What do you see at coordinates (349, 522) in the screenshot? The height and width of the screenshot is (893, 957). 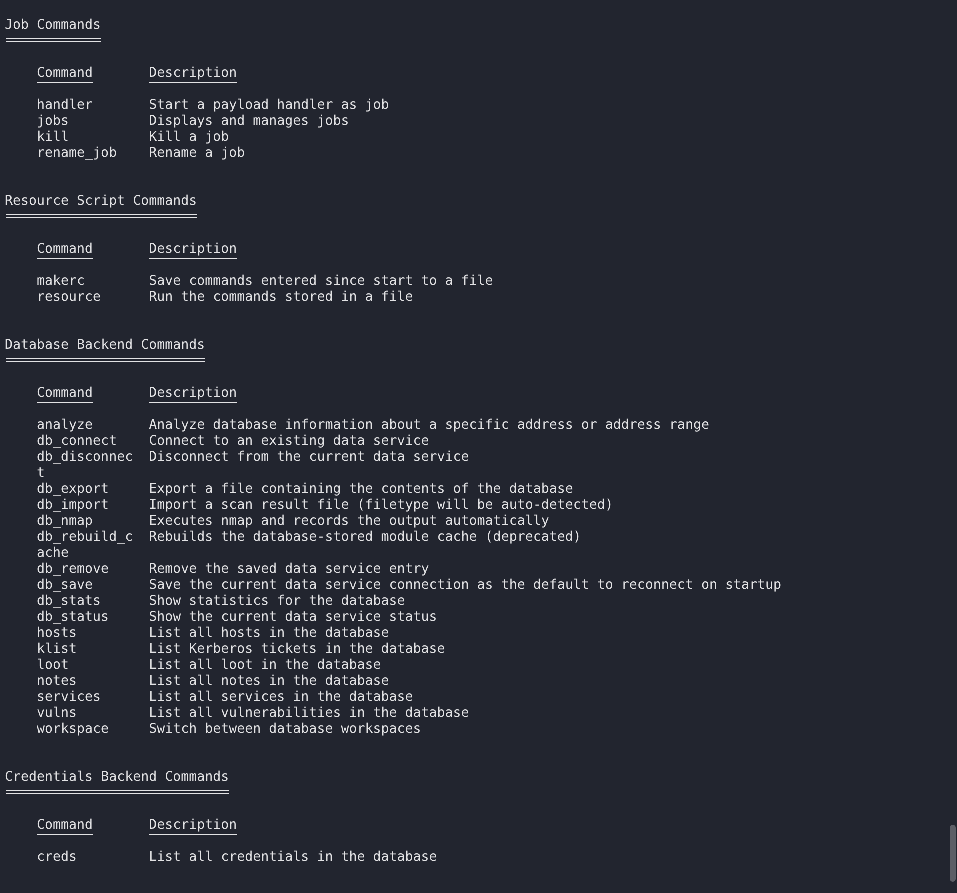 I see `command-description: Executes nmap and records the output automatically` at bounding box center [349, 522].